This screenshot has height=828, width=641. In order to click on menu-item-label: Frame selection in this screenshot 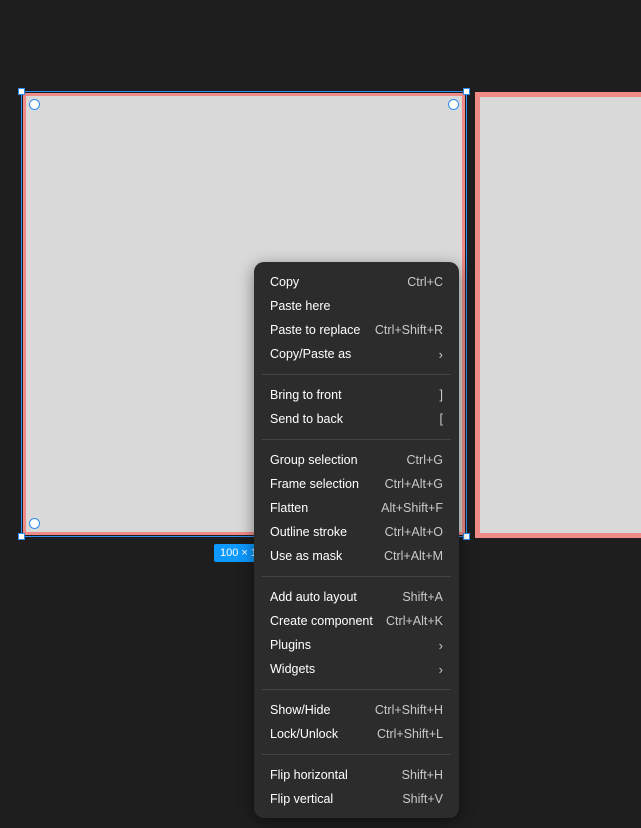, I will do `click(314, 484)`.